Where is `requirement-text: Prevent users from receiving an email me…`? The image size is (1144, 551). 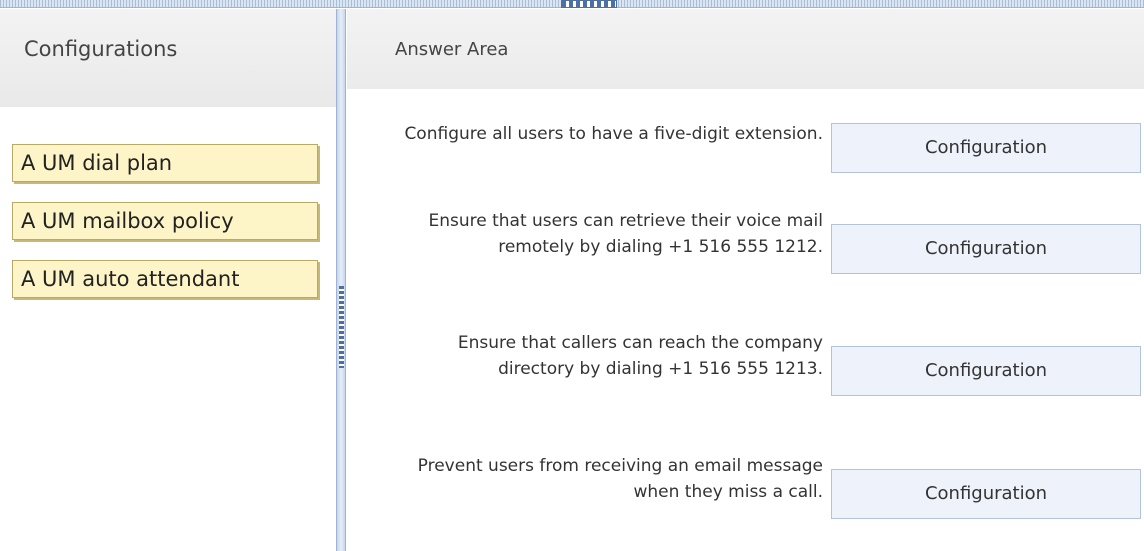 requirement-text: Prevent users from receiving an email me… is located at coordinates (620, 479).